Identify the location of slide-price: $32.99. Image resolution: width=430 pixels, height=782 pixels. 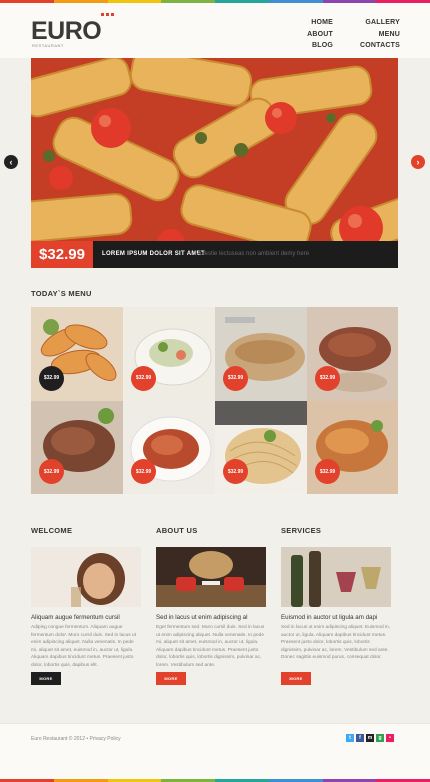
(62, 254).